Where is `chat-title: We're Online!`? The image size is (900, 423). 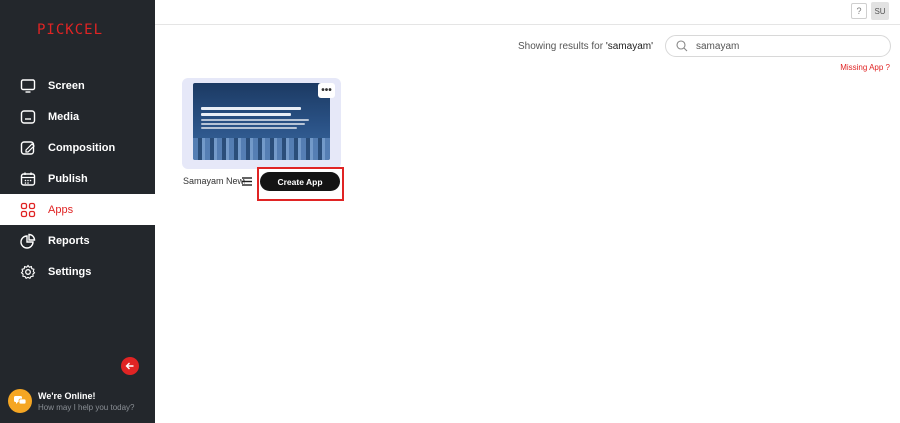 chat-title: We're Online! is located at coordinates (67, 395).